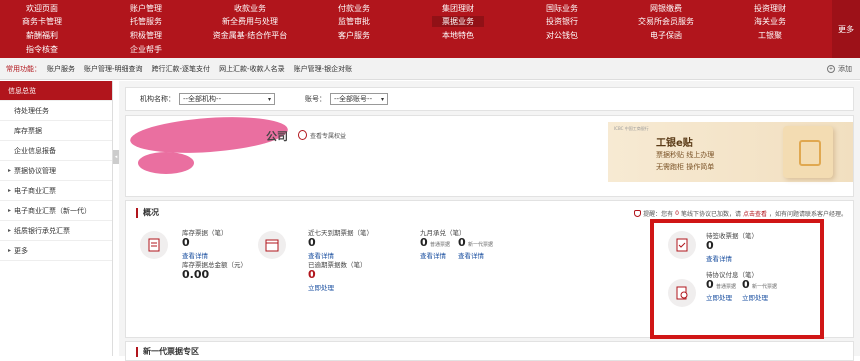  What do you see at coordinates (770, 8) in the screenshot?
I see `nav-investment: 投资理财` at bounding box center [770, 8].